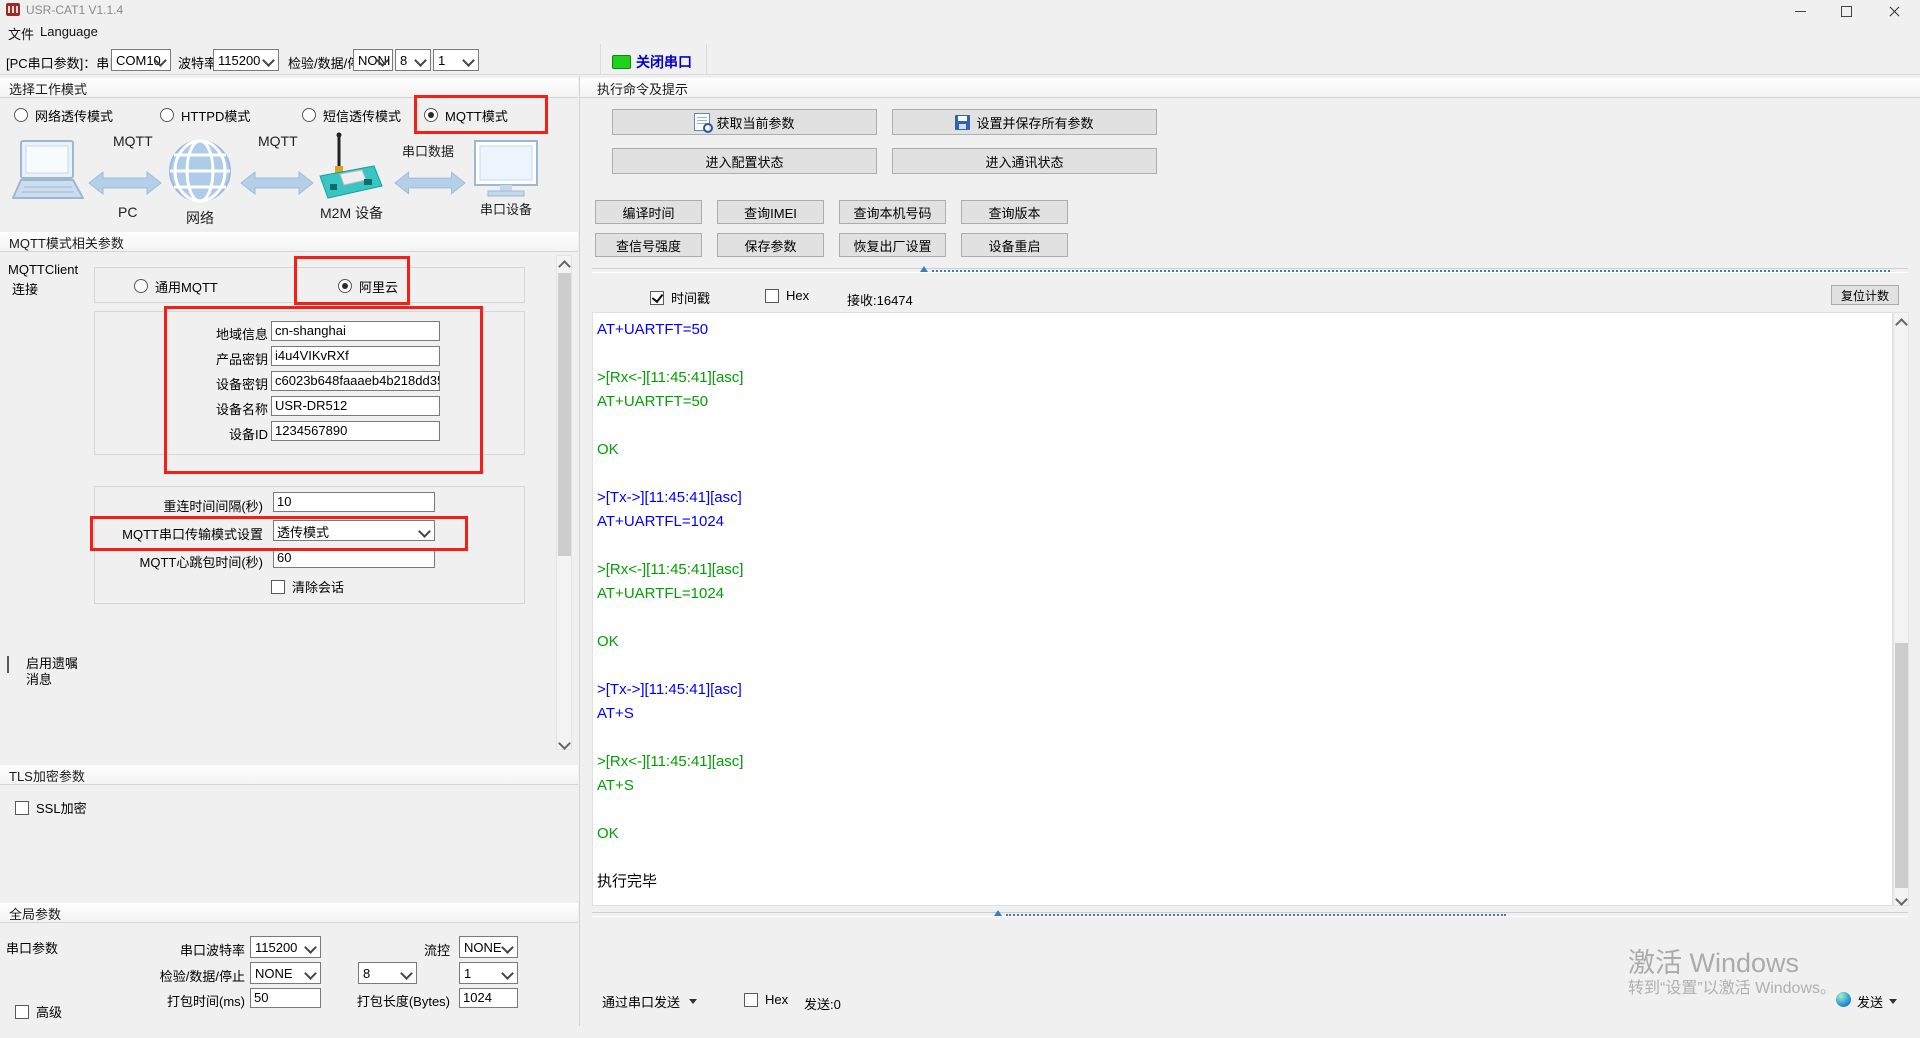  Describe the element at coordinates (355, 406) in the screenshot. I see `field-input-3: USR-DR512` at that location.